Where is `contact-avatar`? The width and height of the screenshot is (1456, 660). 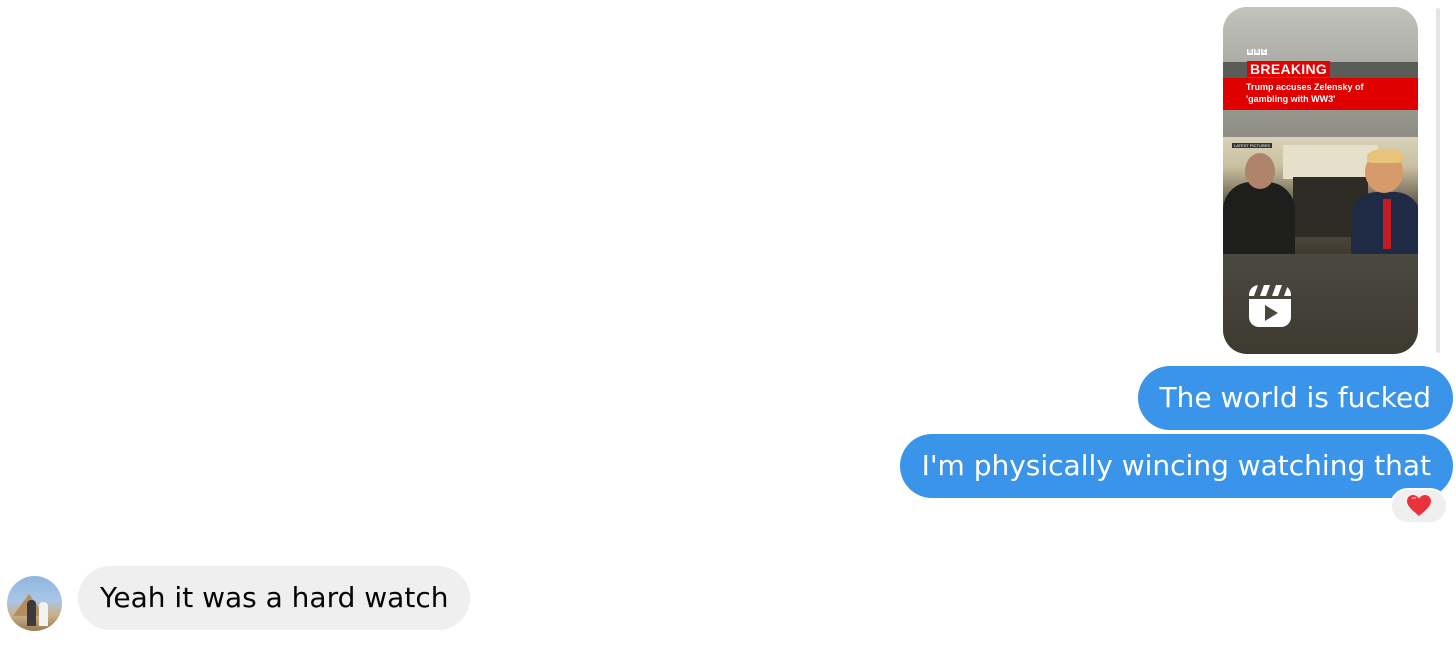 contact-avatar is located at coordinates (34, 603).